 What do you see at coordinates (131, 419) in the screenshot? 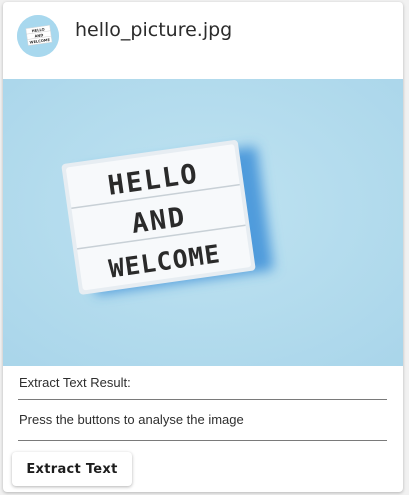
I see `extract-result-text: Press the buttons to analyse the image` at bounding box center [131, 419].